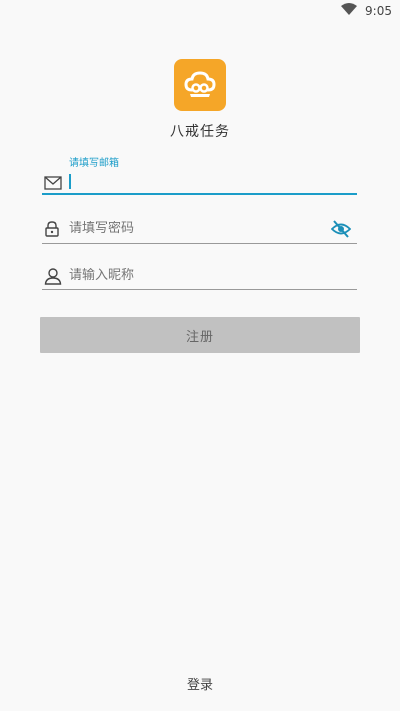 This screenshot has width=400, height=711. Describe the element at coordinates (199, 289) in the screenshot. I see `nickname-underline` at that location.